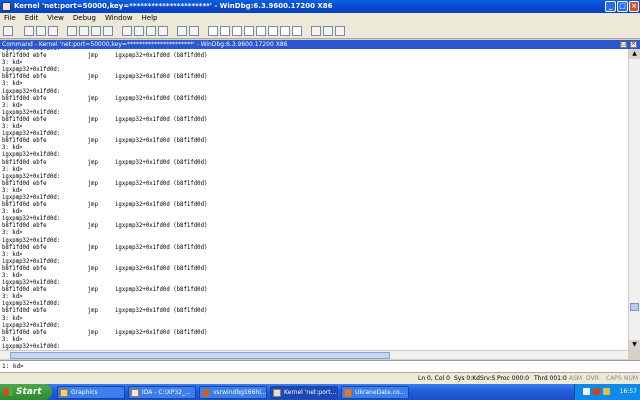 This screenshot has width=640, height=400. Describe the element at coordinates (13, 366) in the screenshot. I see `command-prompt: 1: kd>` at that location.